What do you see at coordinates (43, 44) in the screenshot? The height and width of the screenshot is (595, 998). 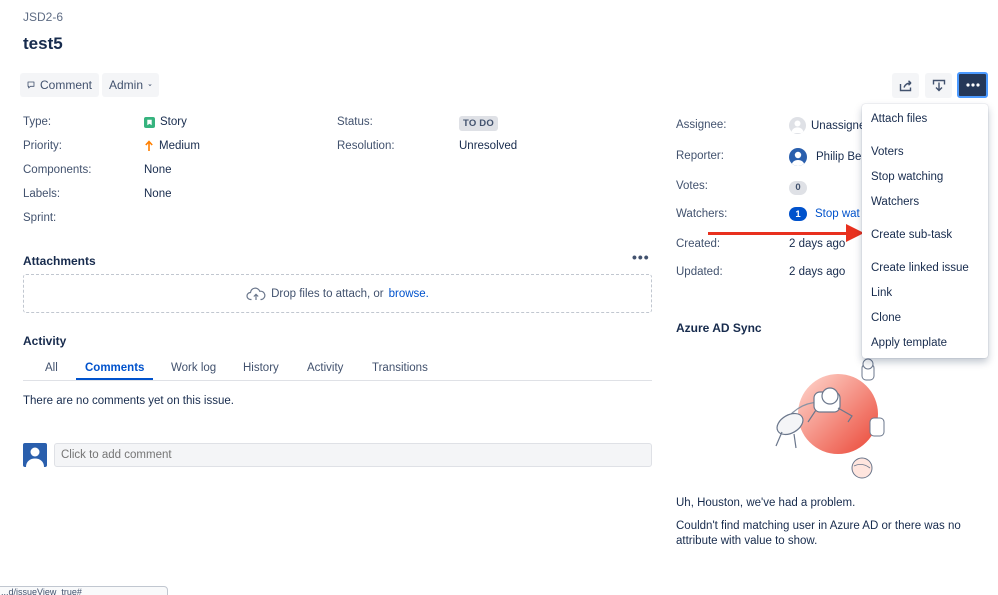 I see `issue-title: test5` at bounding box center [43, 44].